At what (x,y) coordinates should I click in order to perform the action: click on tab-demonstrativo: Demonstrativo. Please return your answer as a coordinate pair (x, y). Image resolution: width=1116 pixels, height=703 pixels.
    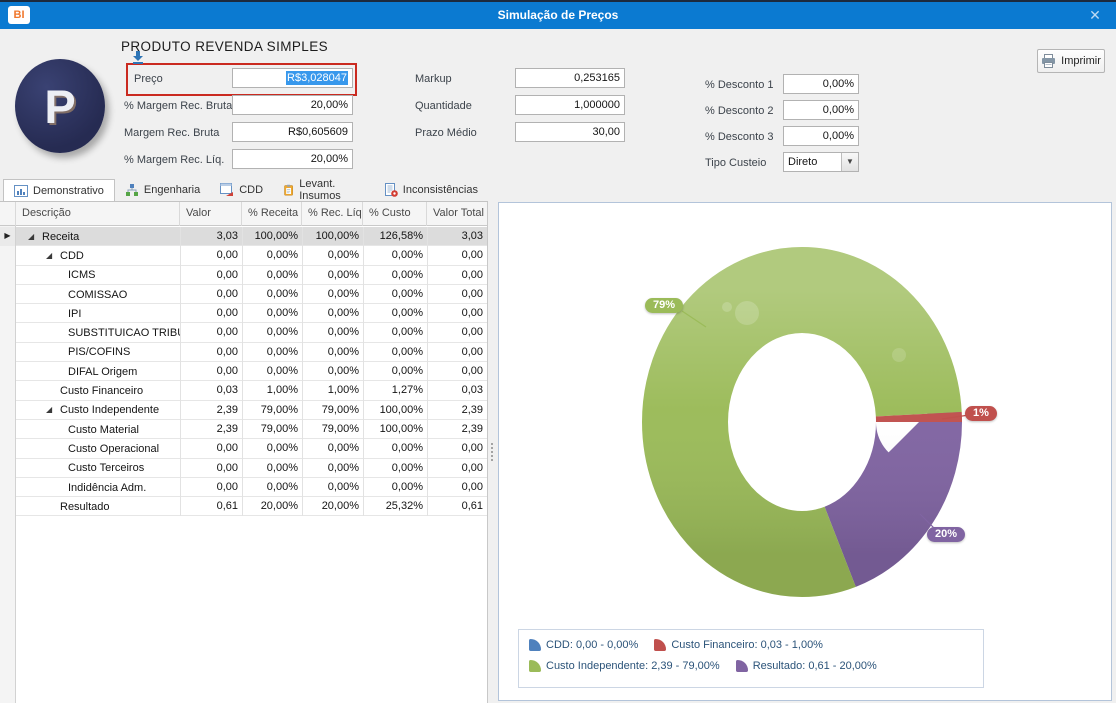
    Looking at the image, I should click on (59, 190).